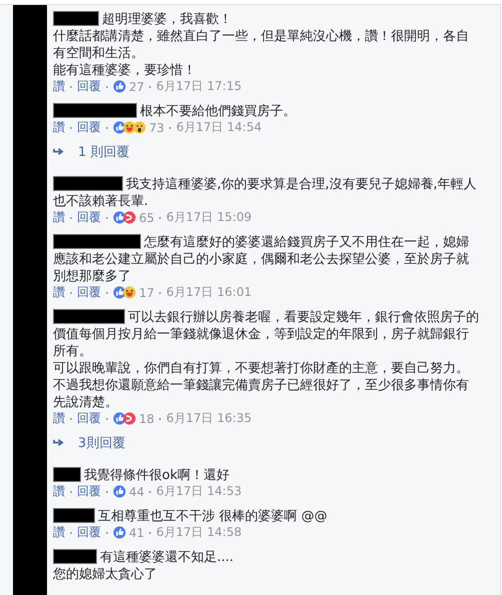  I want to click on reaction-count: 18, so click(146, 419).